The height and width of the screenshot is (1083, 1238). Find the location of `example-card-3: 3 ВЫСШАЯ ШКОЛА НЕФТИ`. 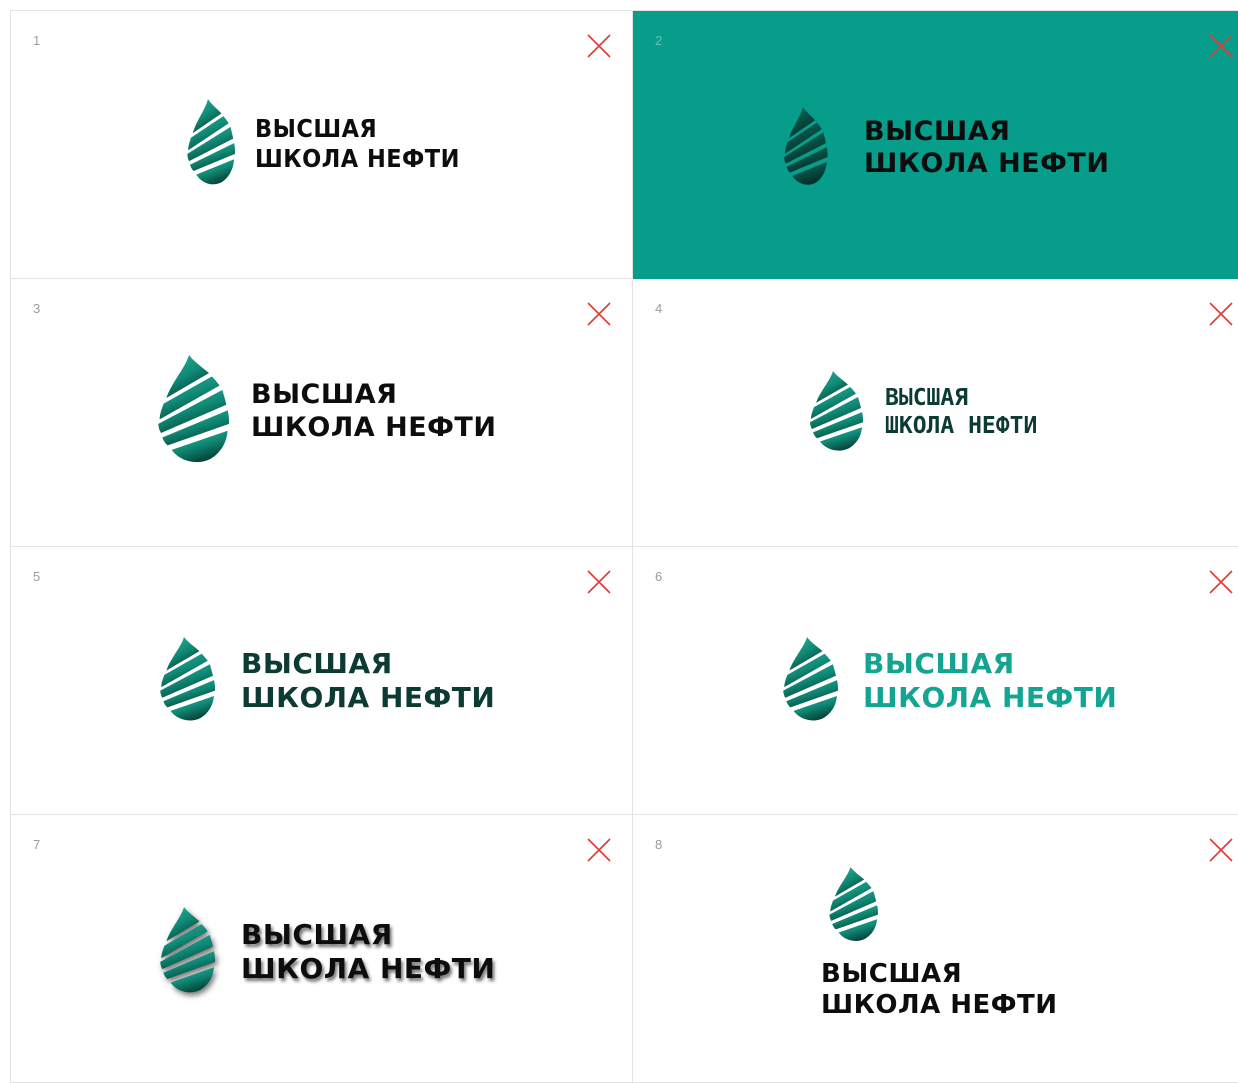

example-card-3: 3 ВЫСШАЯ ШКОЛА НЕФТИ is located at coordinates (322, 413).